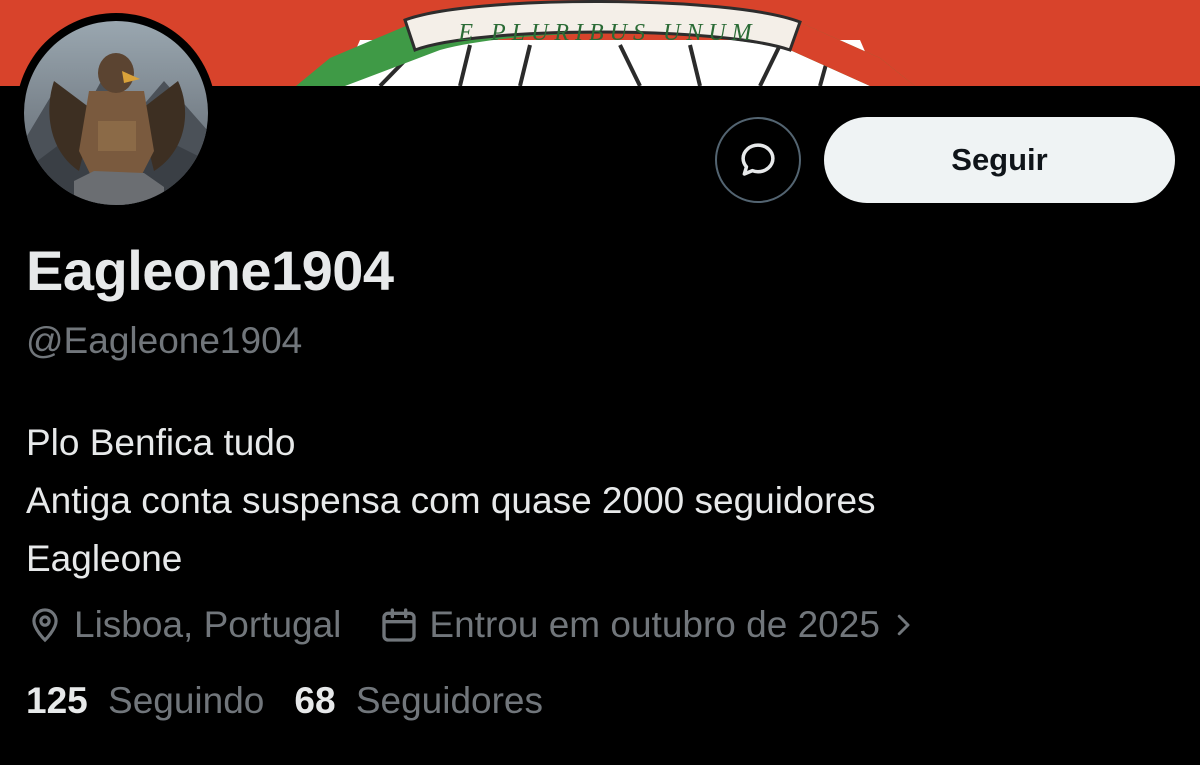 The image size is (1200, 765). What do you see at coordinates (57, 700) in the screenshot?
I see `following-count: 125` at bounding box center [57, 700].